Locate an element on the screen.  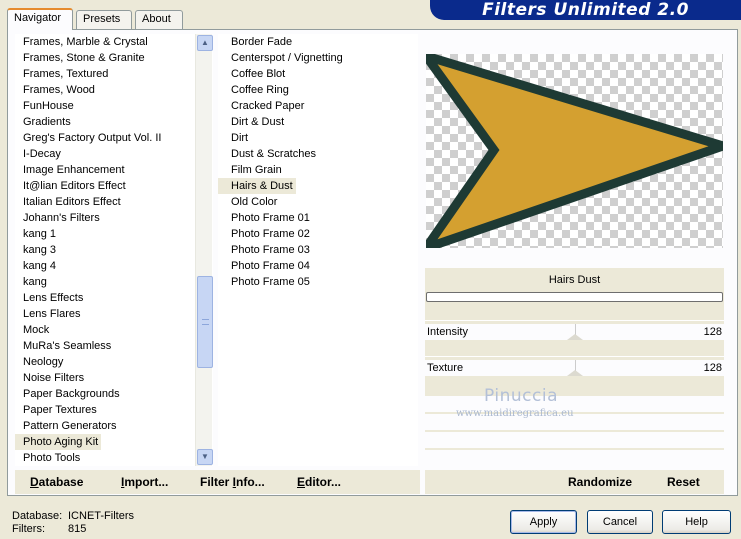
category-list-item: kang is located at coordinates (114, 282).